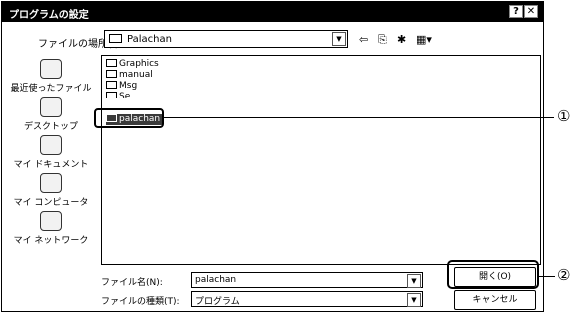 The image size is (582, 316). I want to click on place-my-computer: マイ コンピュータ, so click(51, 190).